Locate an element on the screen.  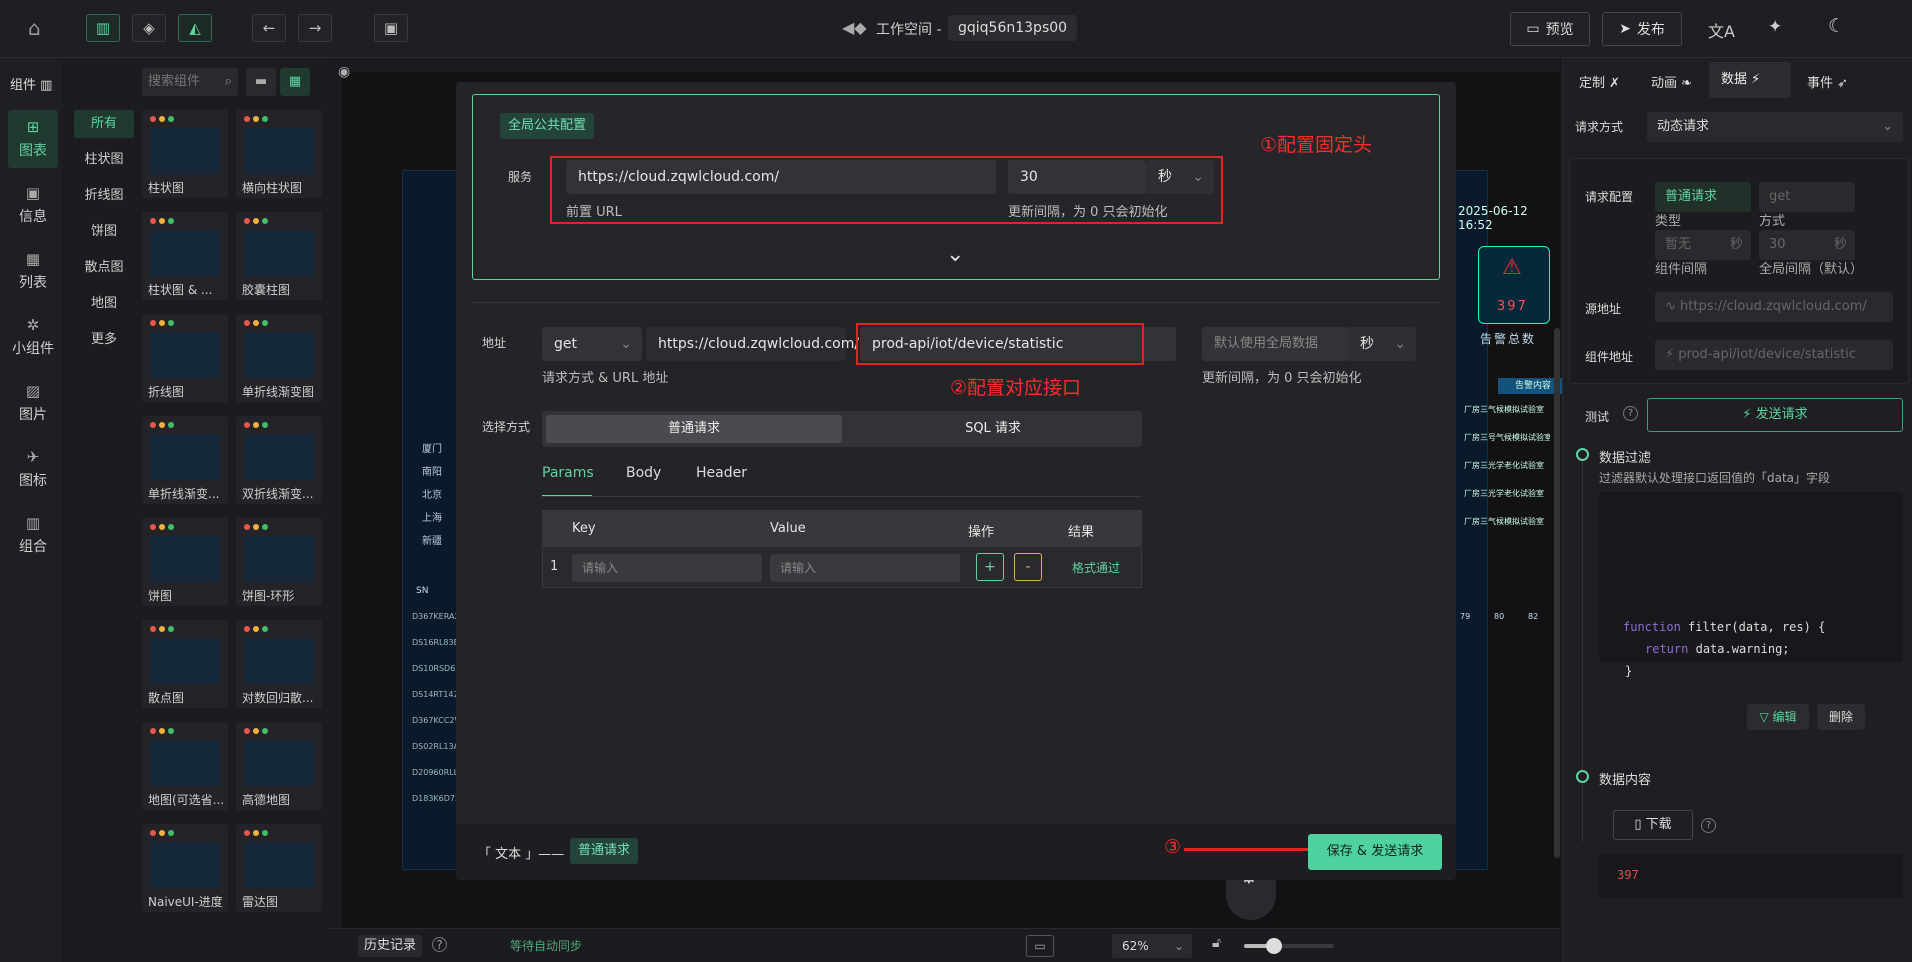
component-label: 饼图 is located at coordinates (160, 596).